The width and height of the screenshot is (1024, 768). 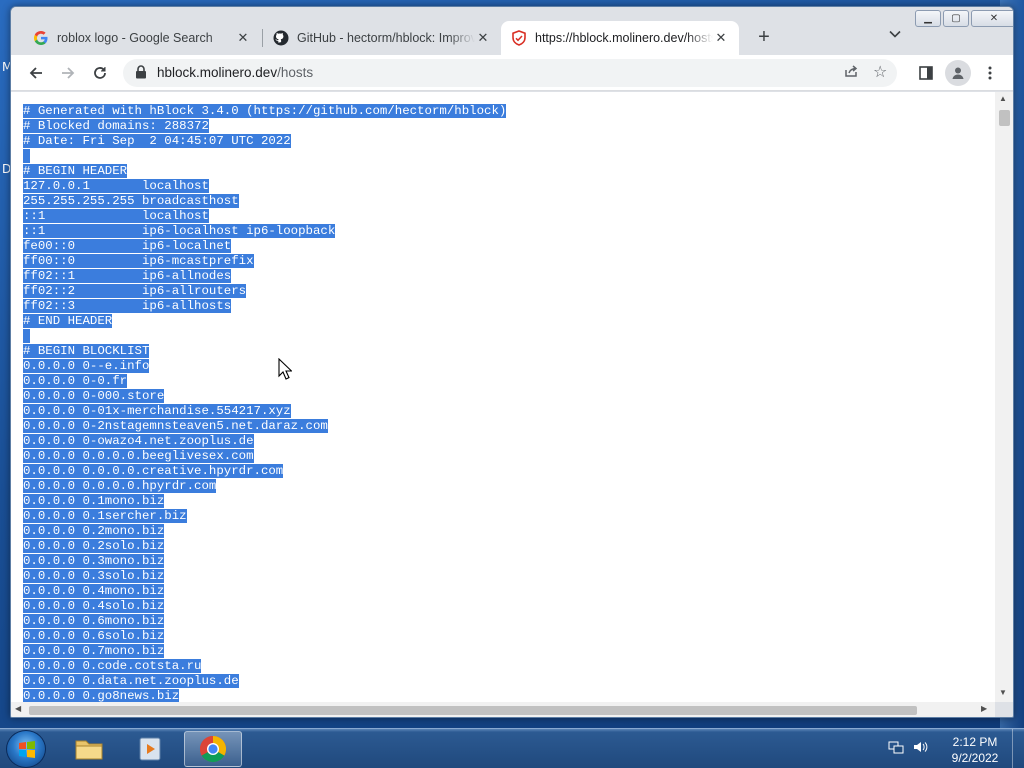 What do you see at coordinates (984, 708) in the screenshot?
I see `scroll-right-arrow-icon: ▶` at bounding box center [984, 708].